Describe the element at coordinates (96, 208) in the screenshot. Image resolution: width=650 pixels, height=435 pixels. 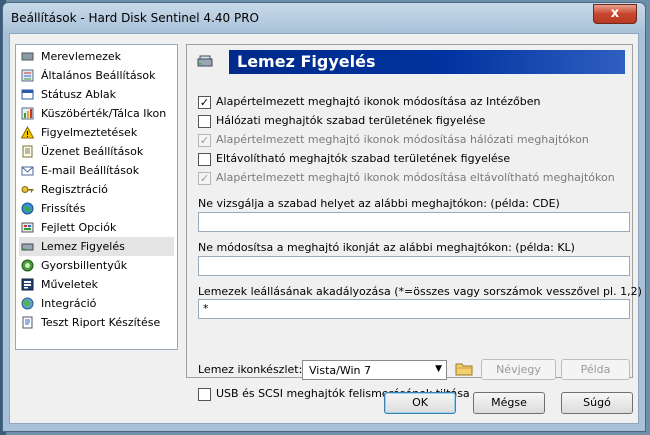
I see `sidebar-item-frissites: Frissítés` at that location.